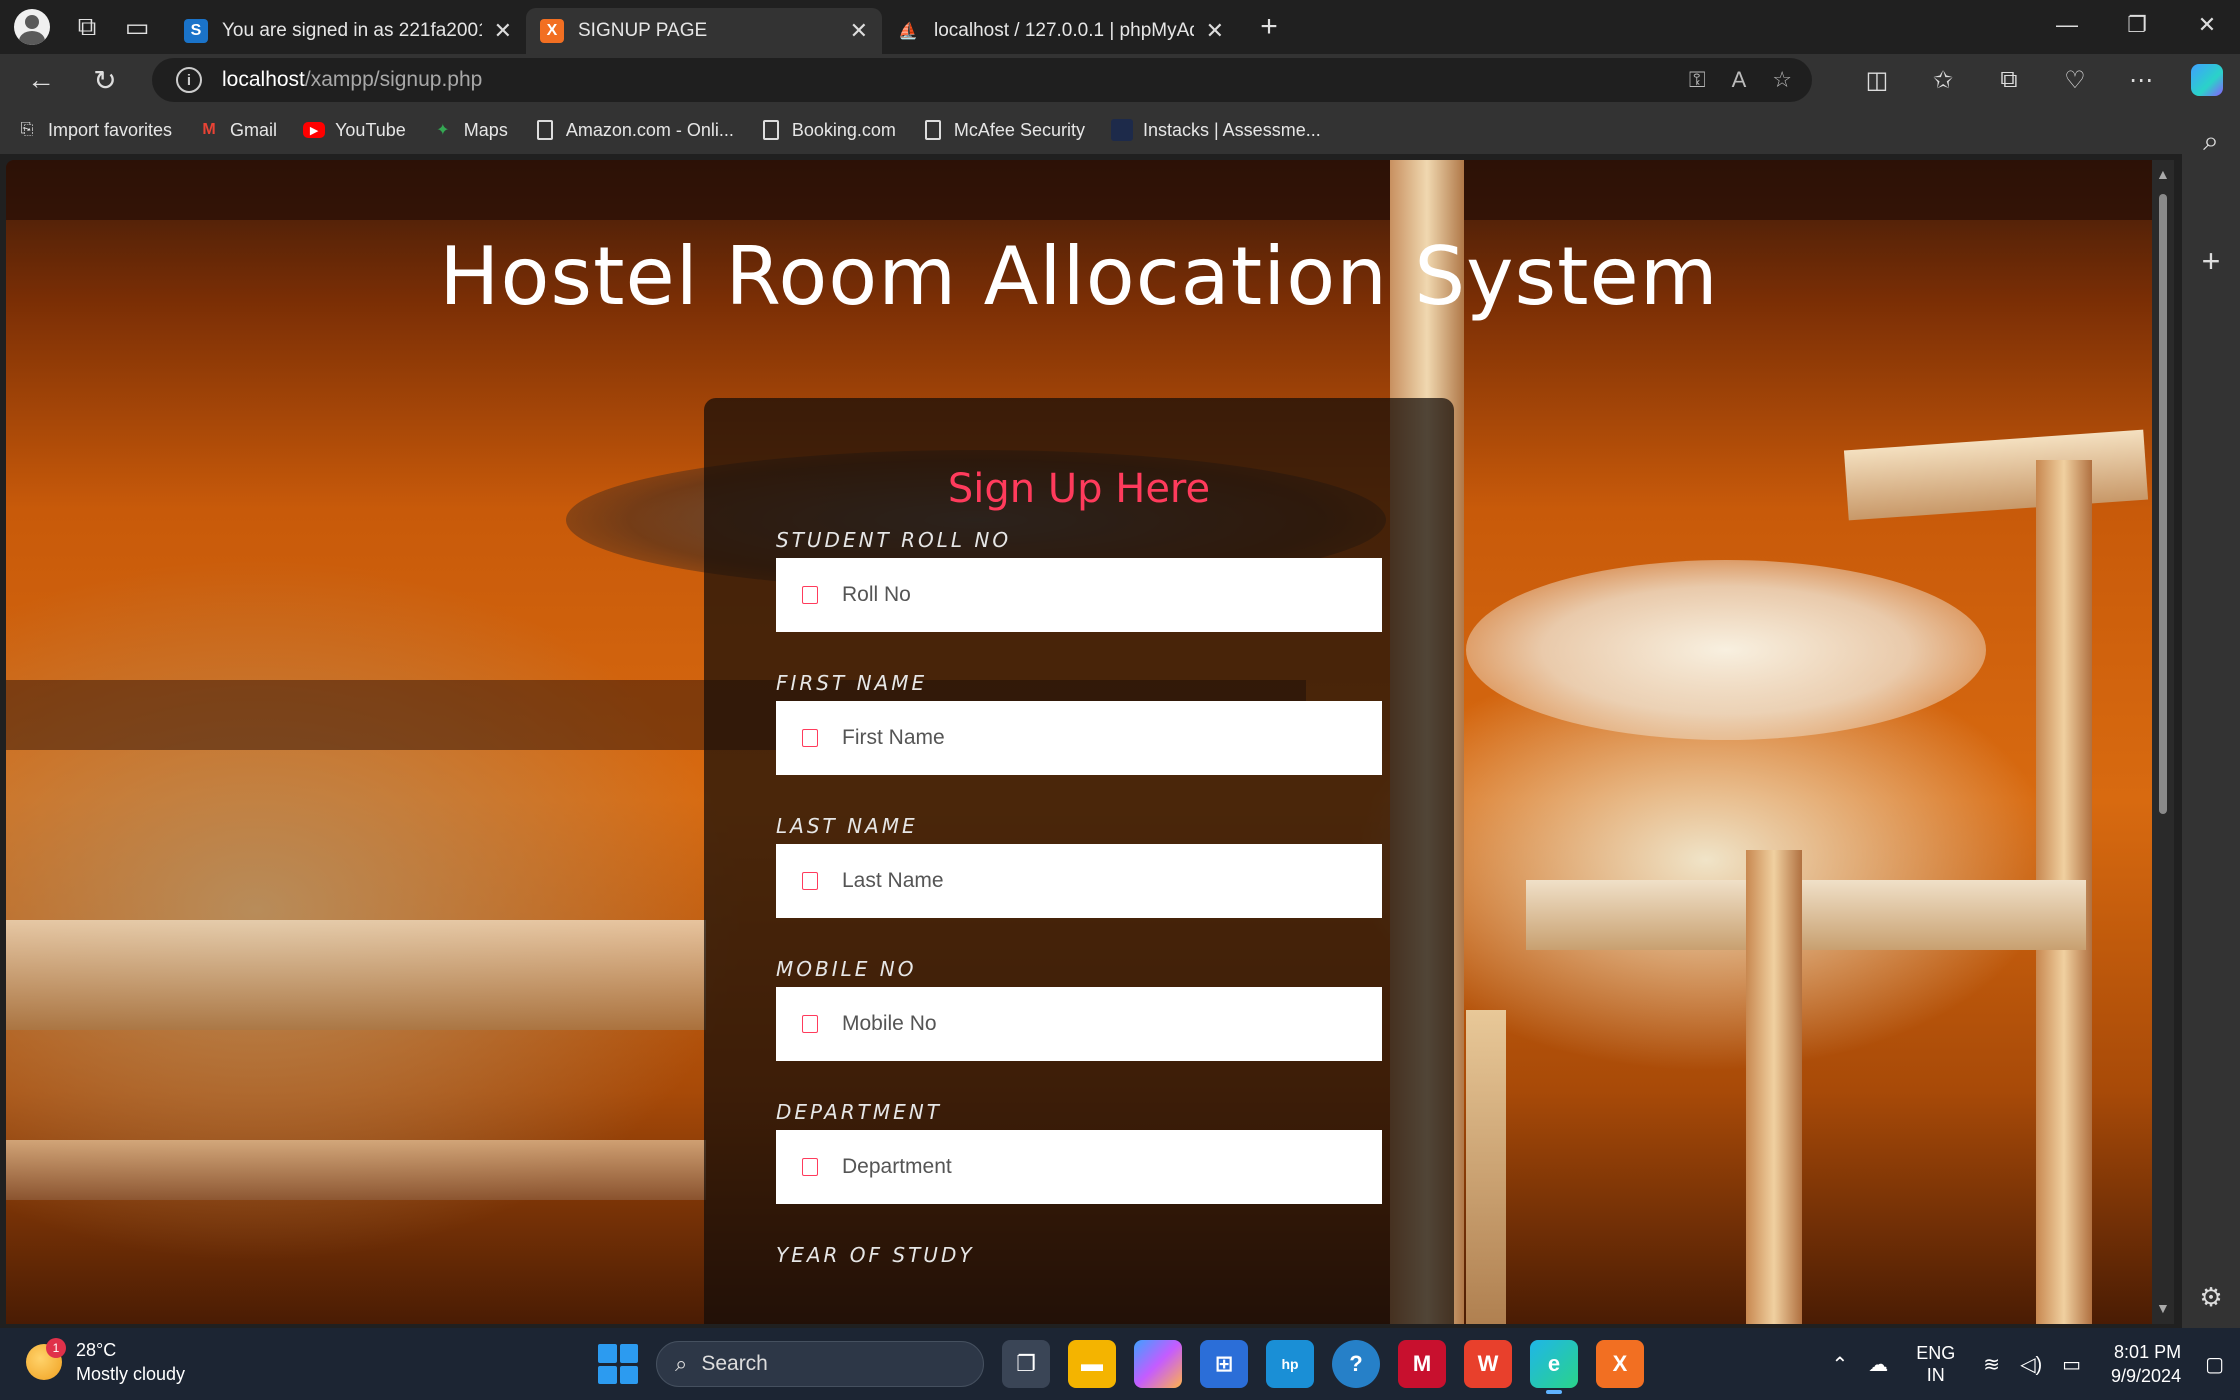 The image size is (2240, 1400). I want to click on label-year-of-study: YEAR OF STUDY, so click(875, 1255).